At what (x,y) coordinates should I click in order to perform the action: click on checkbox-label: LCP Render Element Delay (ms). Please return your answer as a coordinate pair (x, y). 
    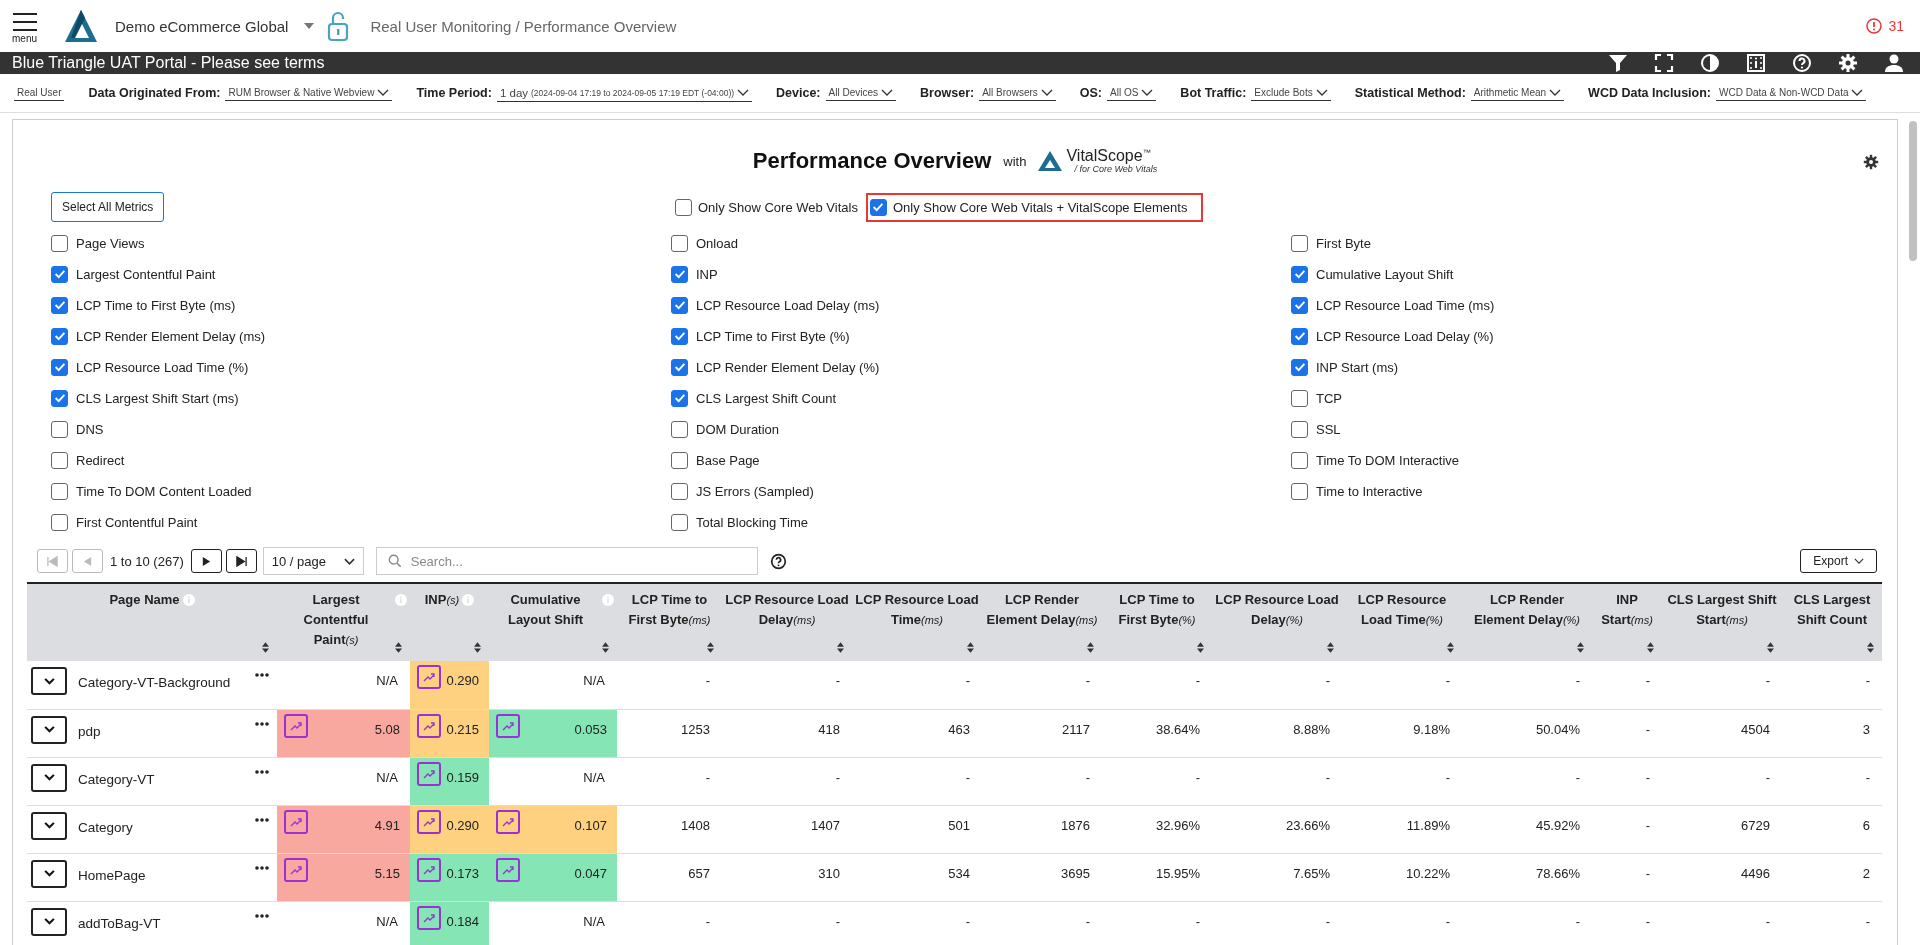
    Looking at the image, I should click on (171, 336).